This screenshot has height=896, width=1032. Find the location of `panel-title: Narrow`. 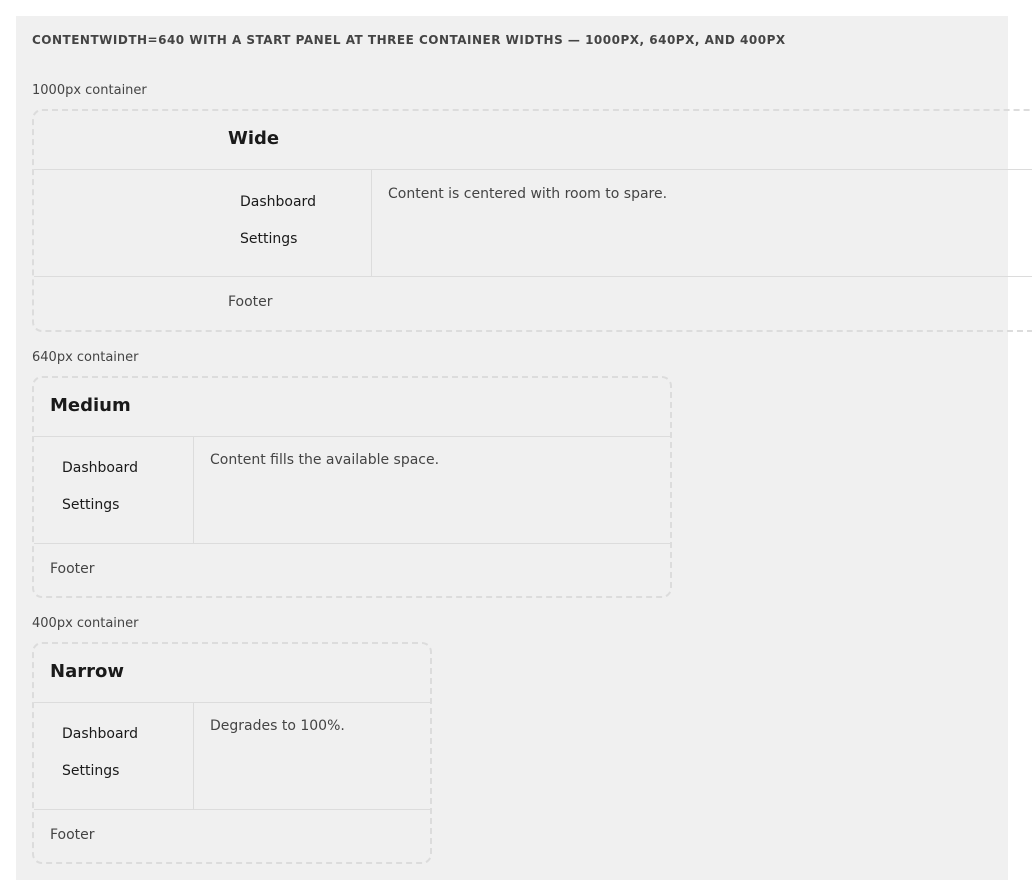

panel-title: Narrow is located at coordinates (87, 671).